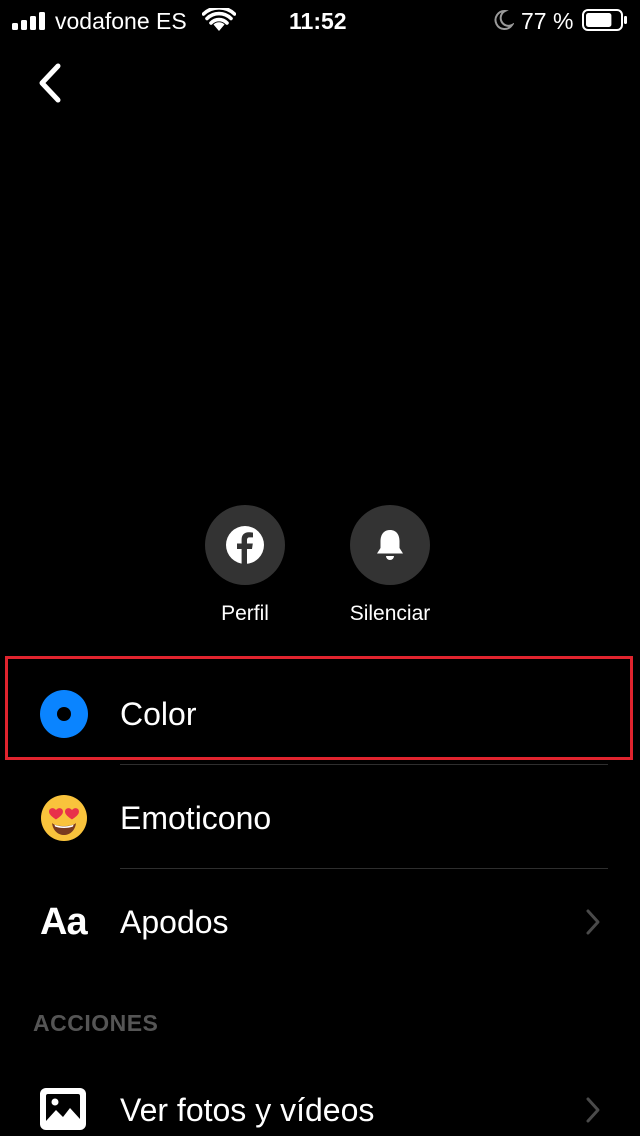  I want to click on nicknames-label: Apodos, so click(174, 922).